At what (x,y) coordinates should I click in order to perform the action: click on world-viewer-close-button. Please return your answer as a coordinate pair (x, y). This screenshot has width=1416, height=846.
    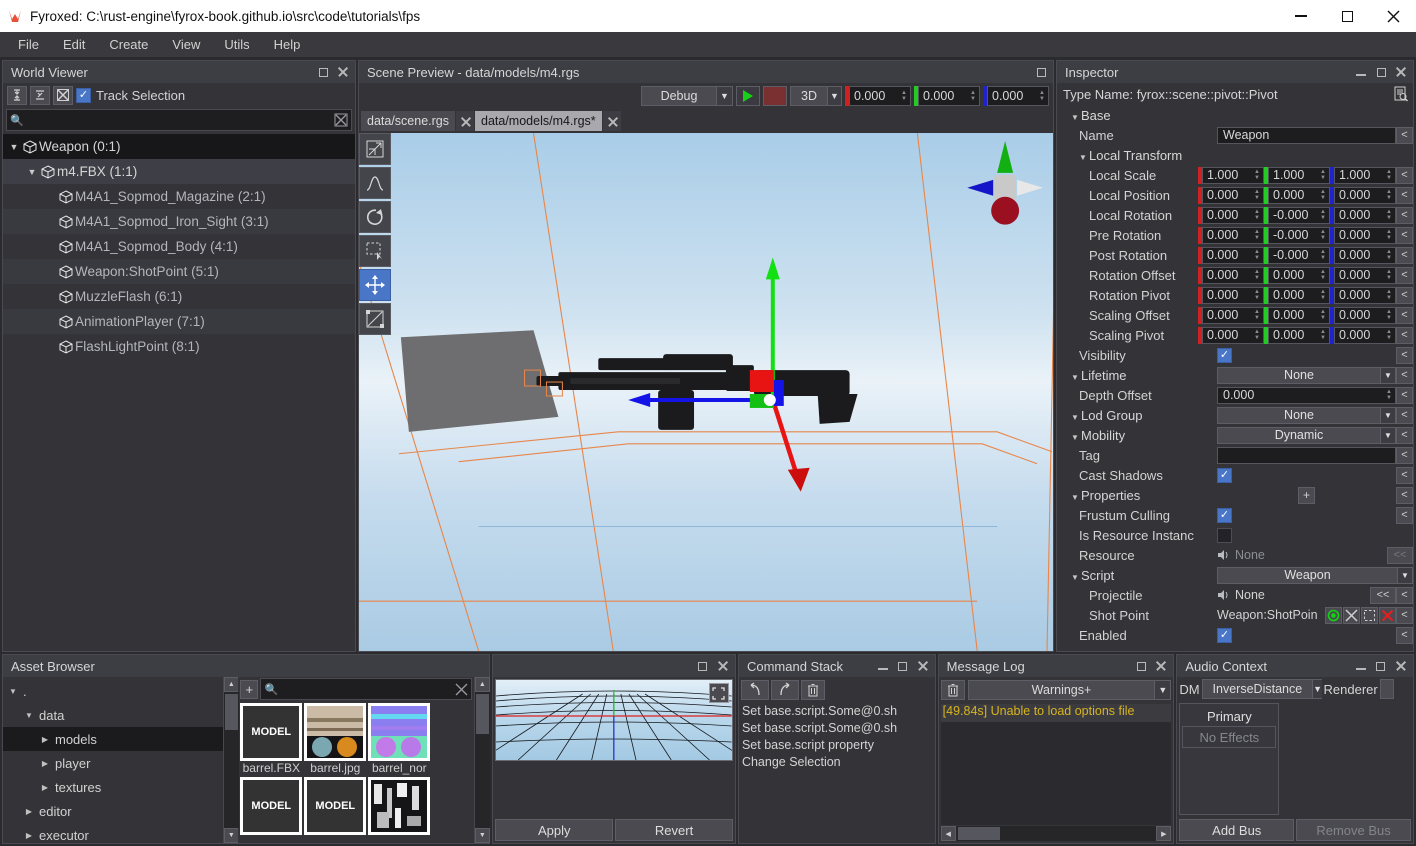
    Looking at the image, I should click on (343, 72).